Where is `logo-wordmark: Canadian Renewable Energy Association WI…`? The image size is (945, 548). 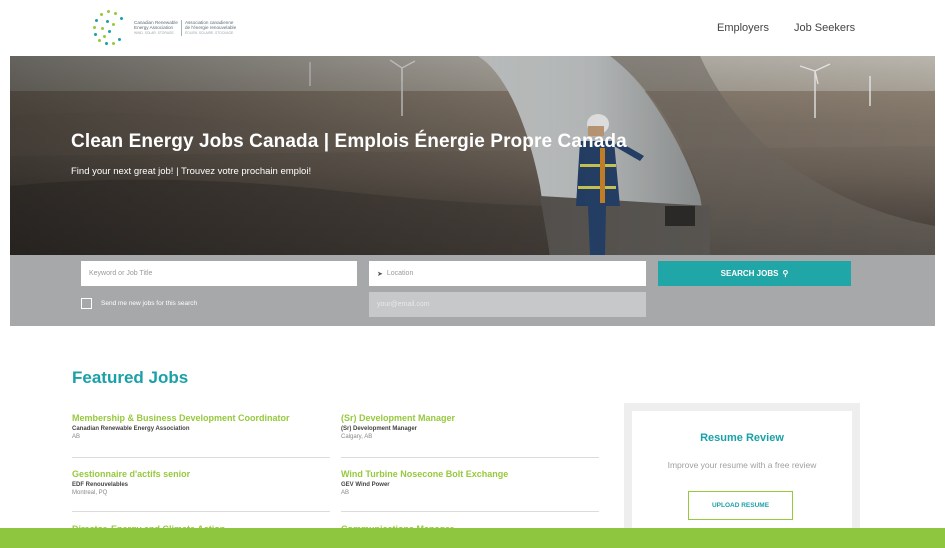 logo-wordmark: Canadian Renewable Energy Association WI… is located at coordinates (185, 28).